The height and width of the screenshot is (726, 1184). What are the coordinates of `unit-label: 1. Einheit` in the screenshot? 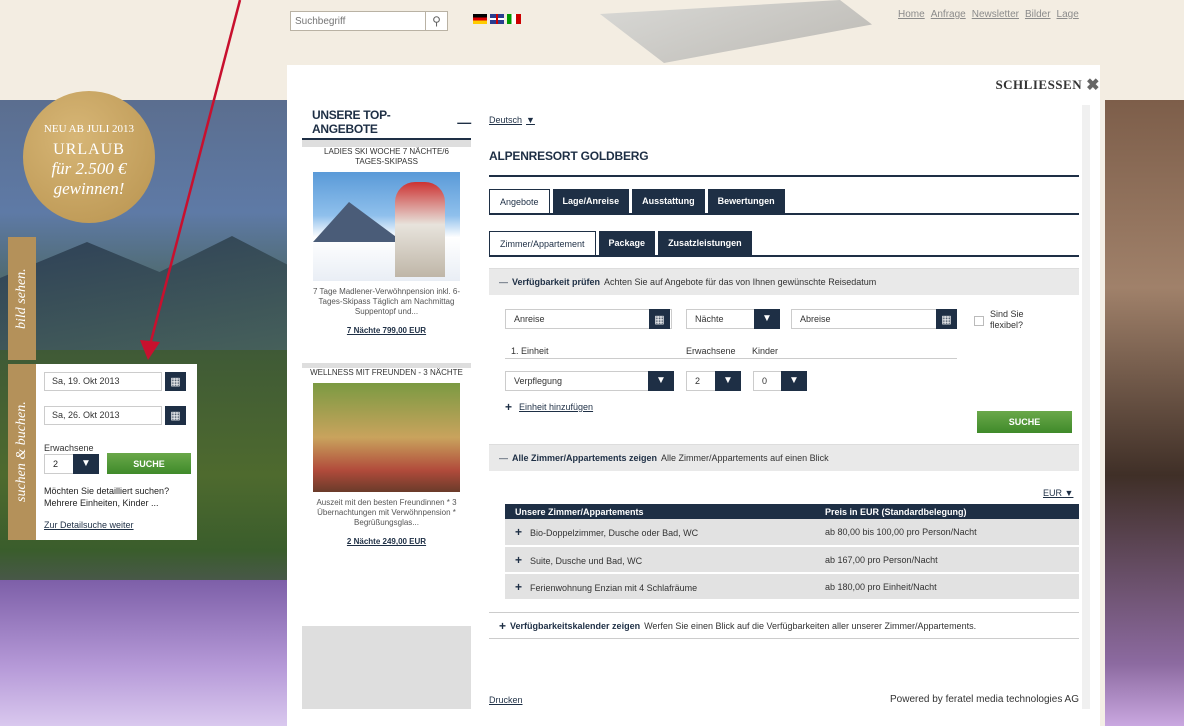 It's located at (530, 351).